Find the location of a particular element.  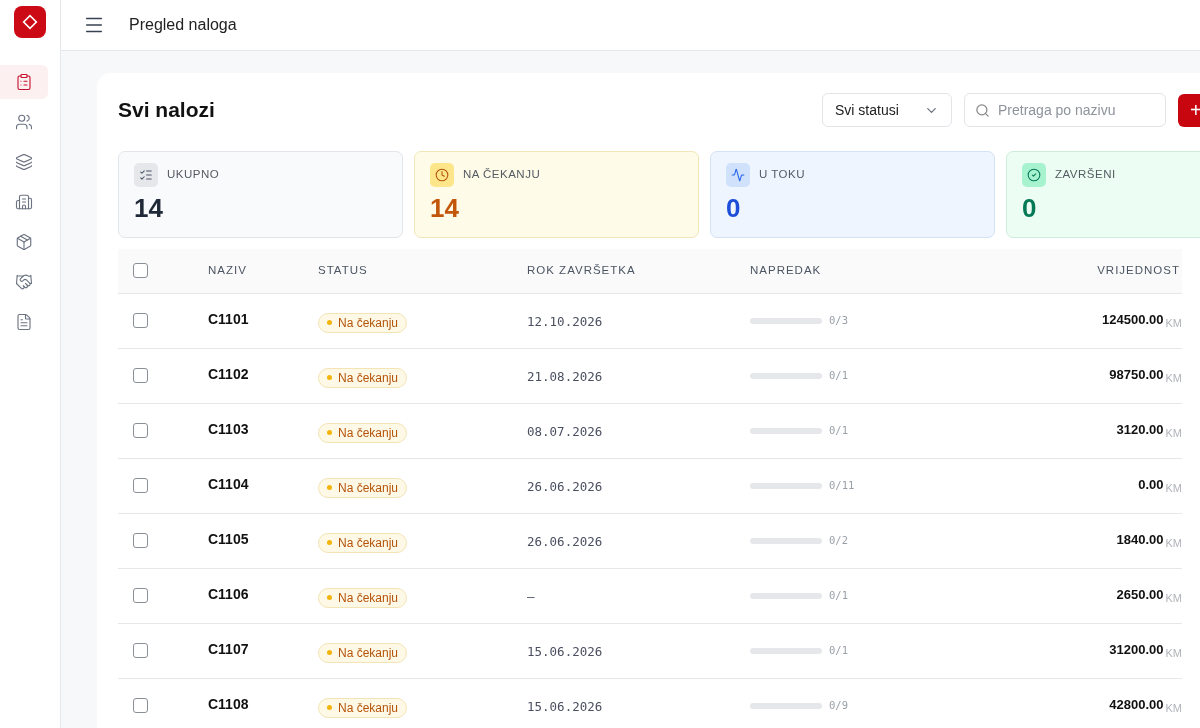

section-title: Svi nalozi is located at coordinates (167, 110).